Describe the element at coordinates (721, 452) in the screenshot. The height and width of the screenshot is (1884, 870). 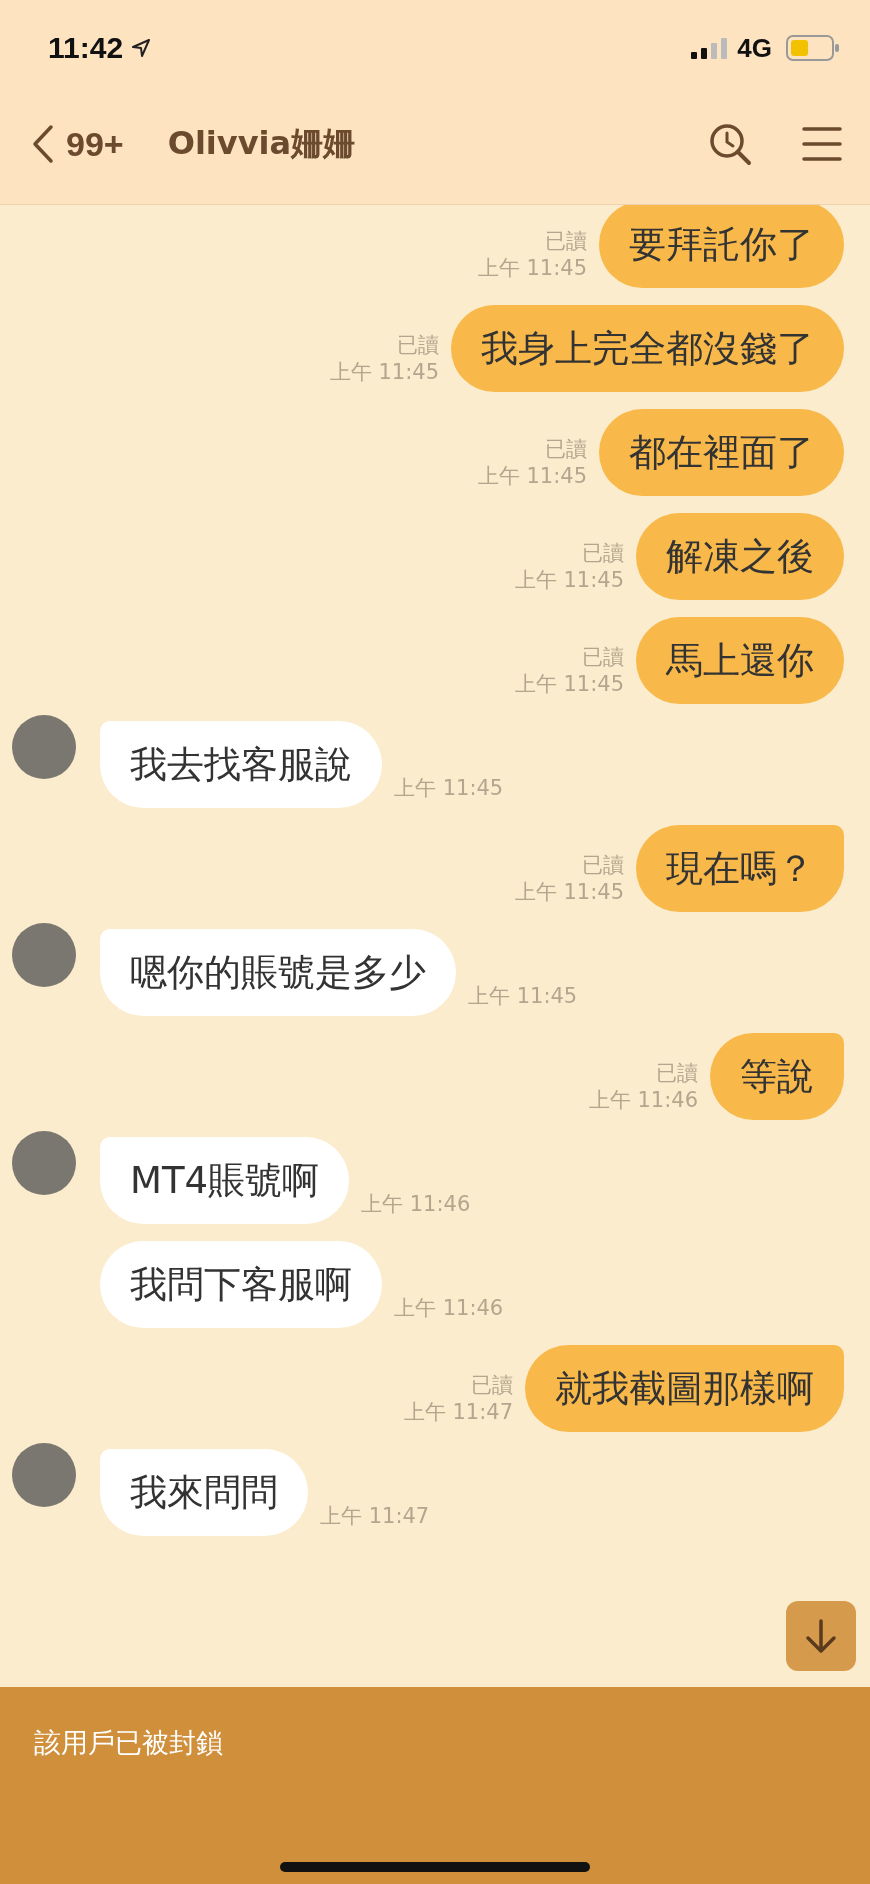
I see `message-bubble: 都在裡面了` at that location.